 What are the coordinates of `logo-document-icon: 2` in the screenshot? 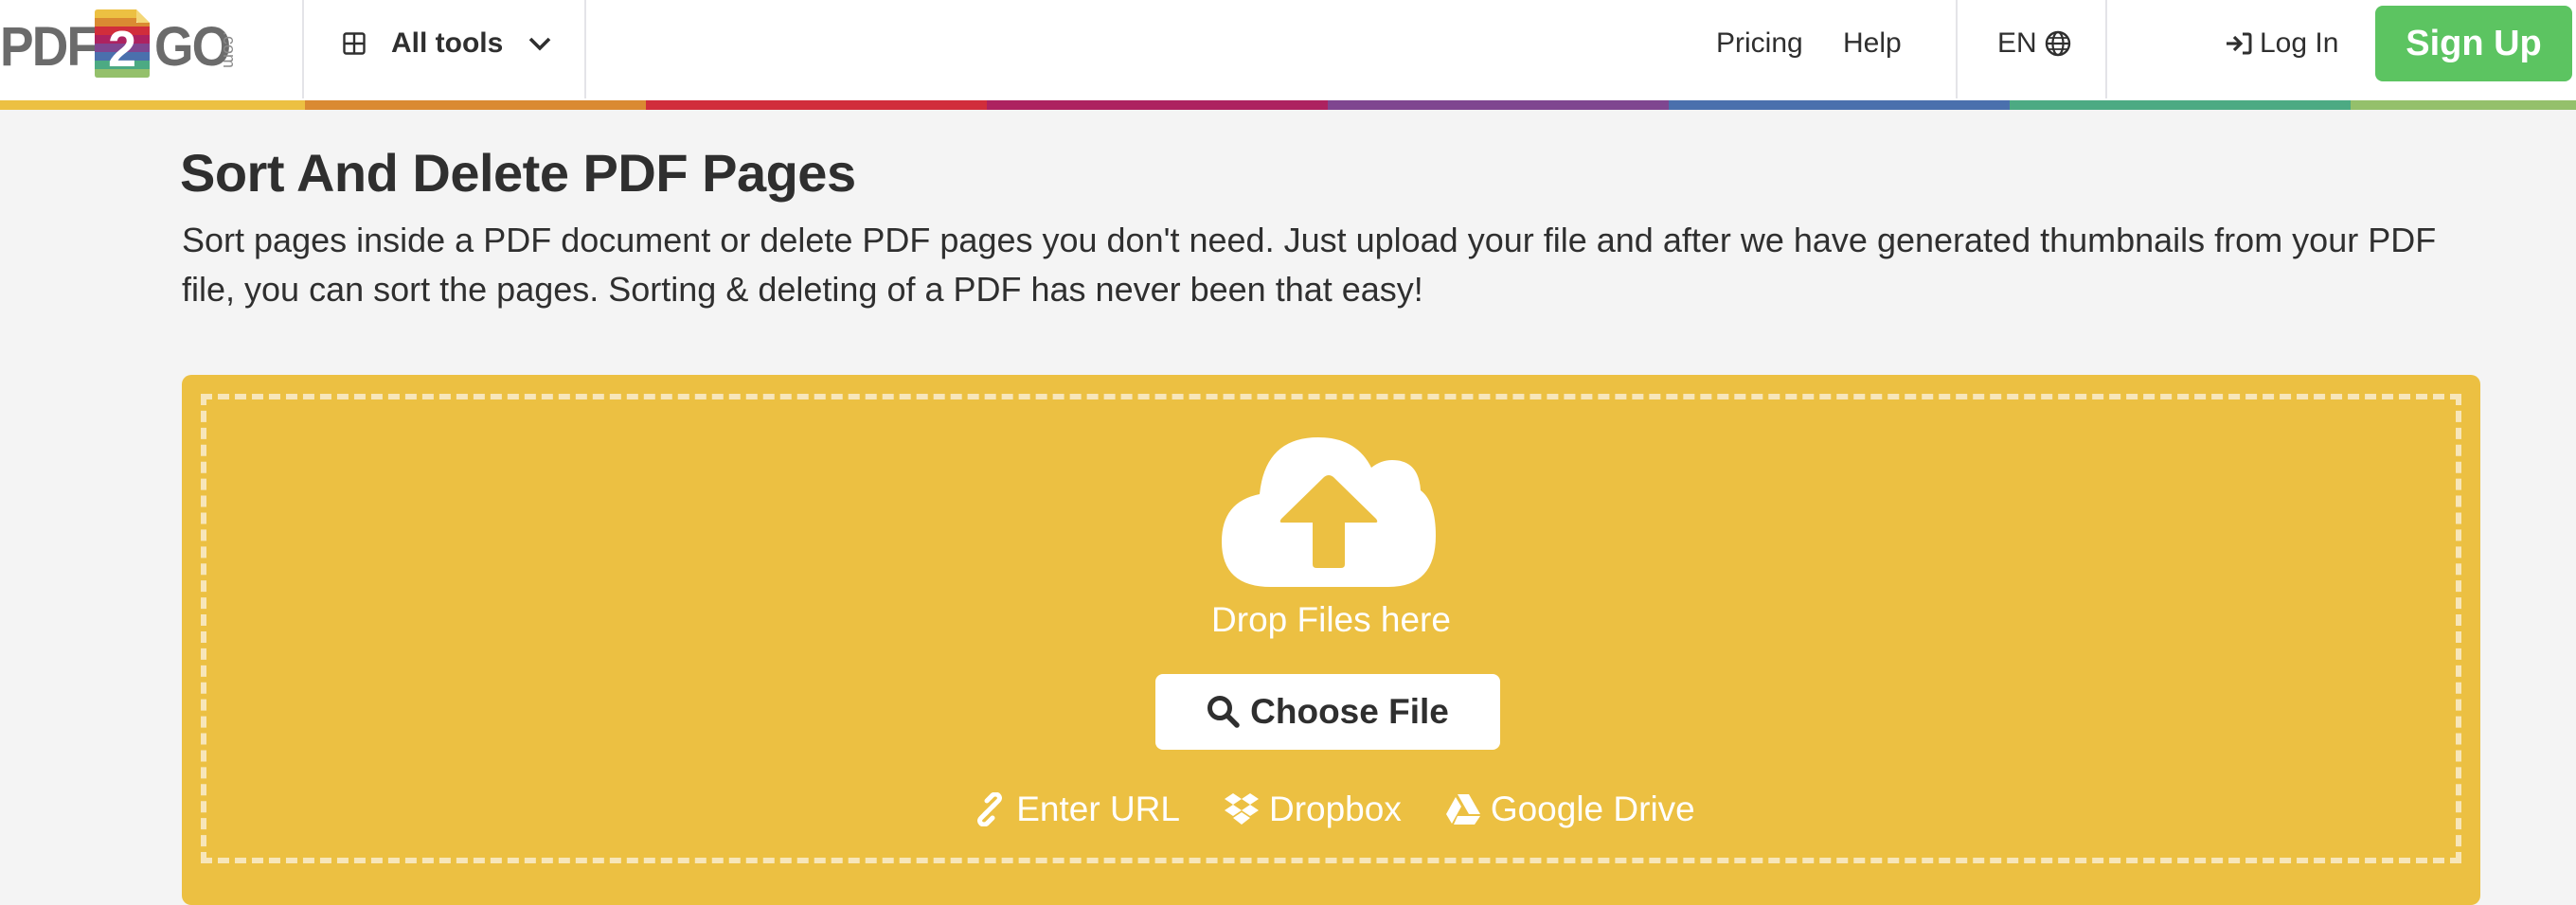 It's located at (122, 44).